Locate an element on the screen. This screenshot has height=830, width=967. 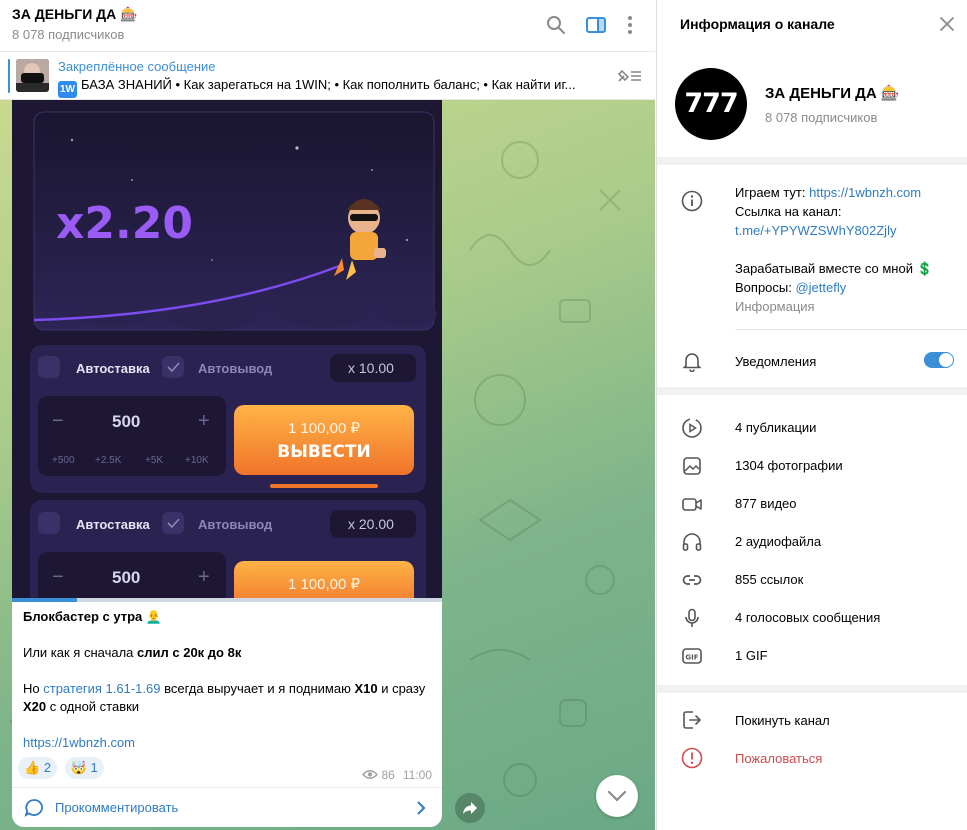
notifications-toggle is located at coordinates (939, 360).